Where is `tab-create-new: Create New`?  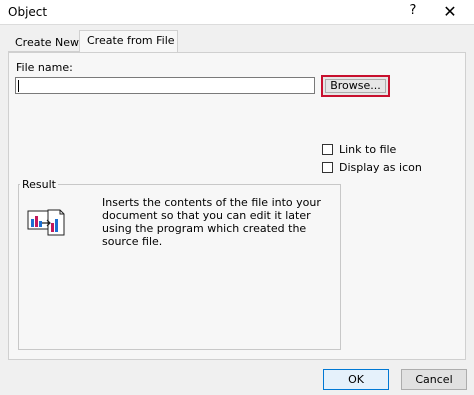
tab-create-new: Create New is located at coordinates (43, 42).